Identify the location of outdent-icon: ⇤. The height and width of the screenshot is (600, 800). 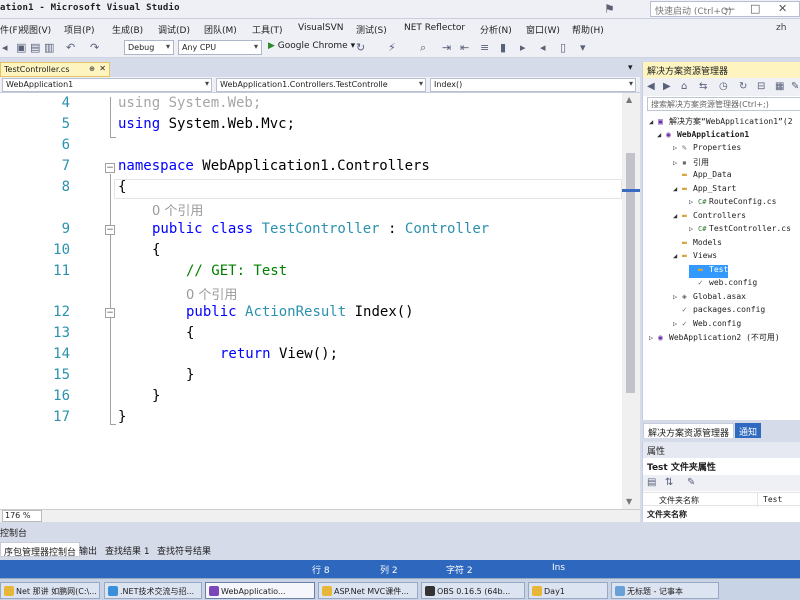
(464, 47).